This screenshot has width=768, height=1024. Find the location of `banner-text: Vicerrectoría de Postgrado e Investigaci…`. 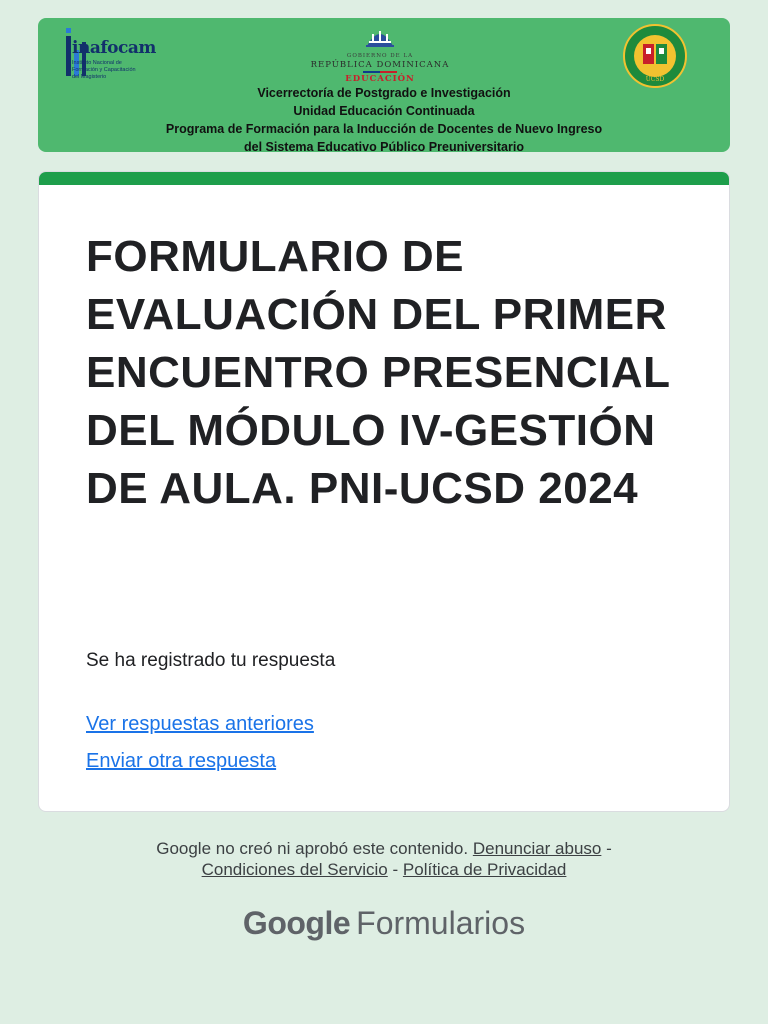

banner-text: Vicerrectoría de Postgrado e Investigaci… is located at coordinates (384, 118).